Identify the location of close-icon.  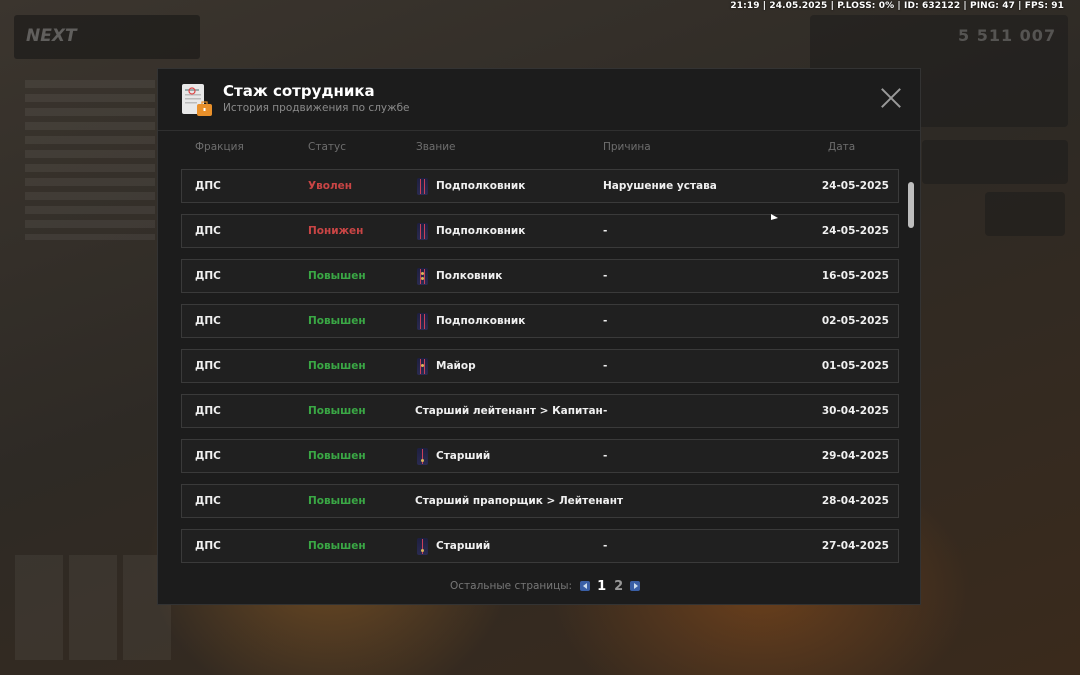
(891, 98).